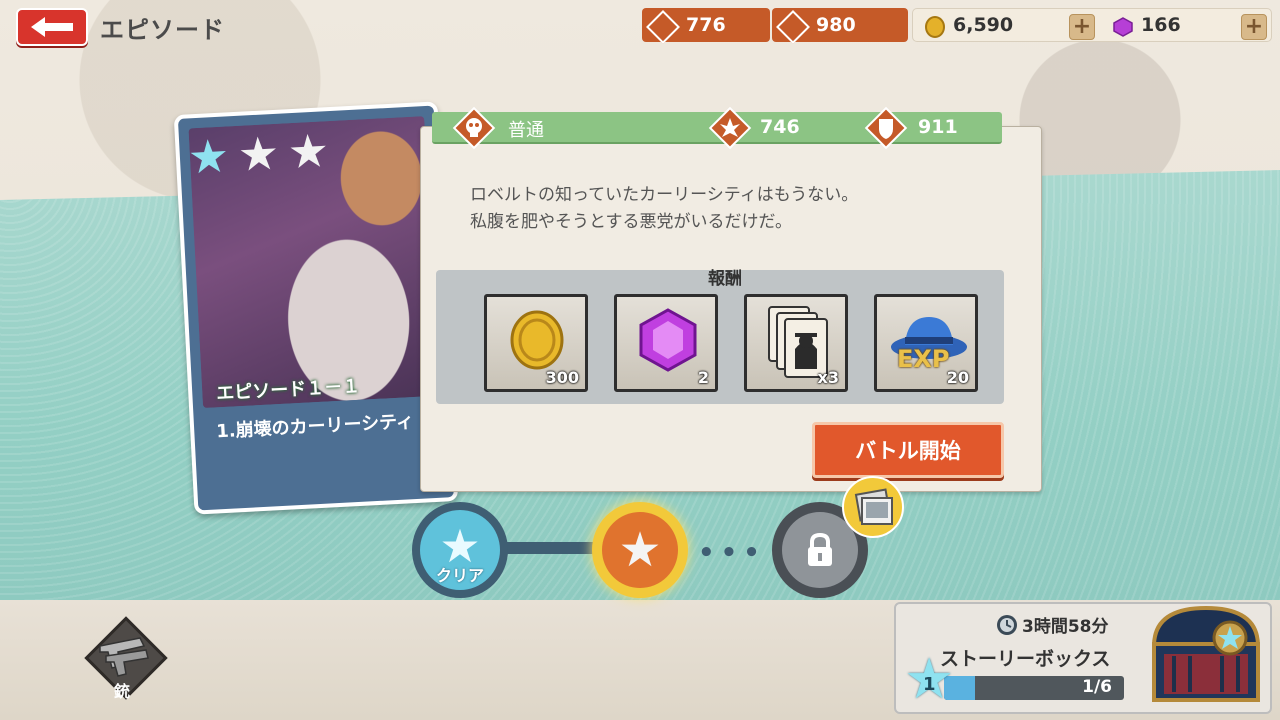 The image size is (1280, 720). I want to click on player-attack-stat: 776, so click(706, 25).